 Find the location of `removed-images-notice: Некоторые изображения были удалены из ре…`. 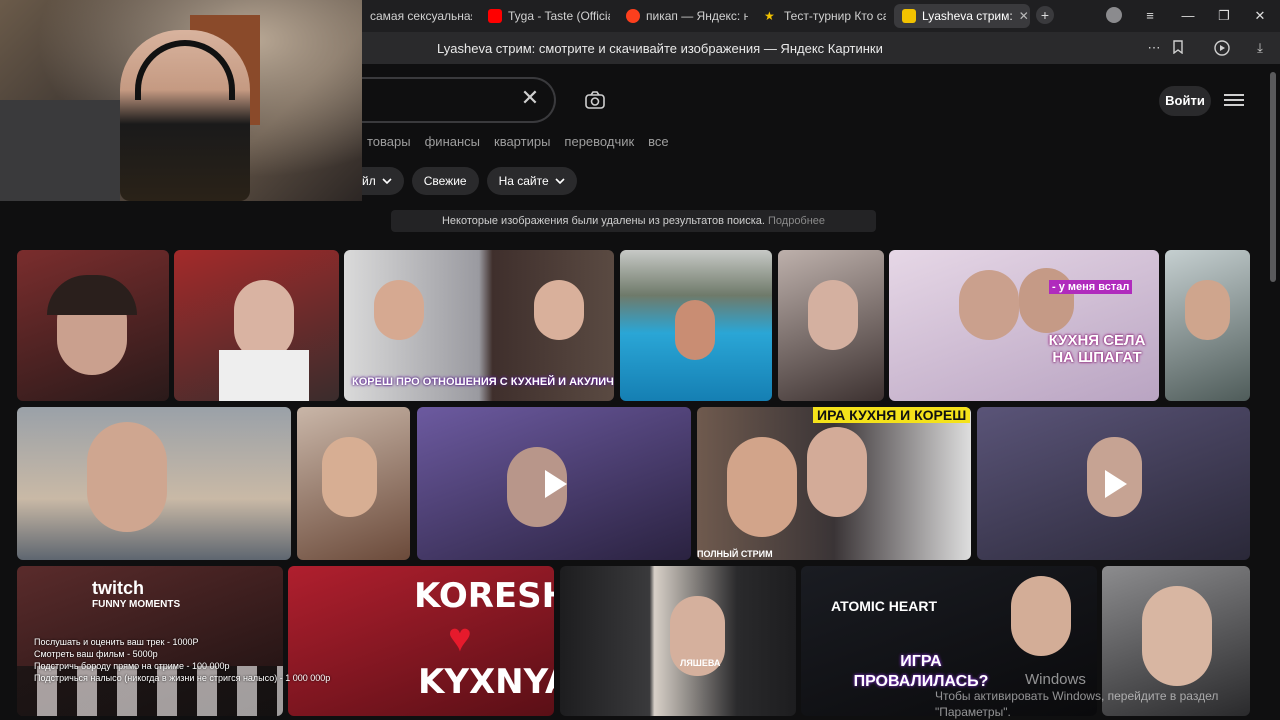

removed-images-notice: Некоторые изображения были удалены из ре… is located at coordinates (633, 221).